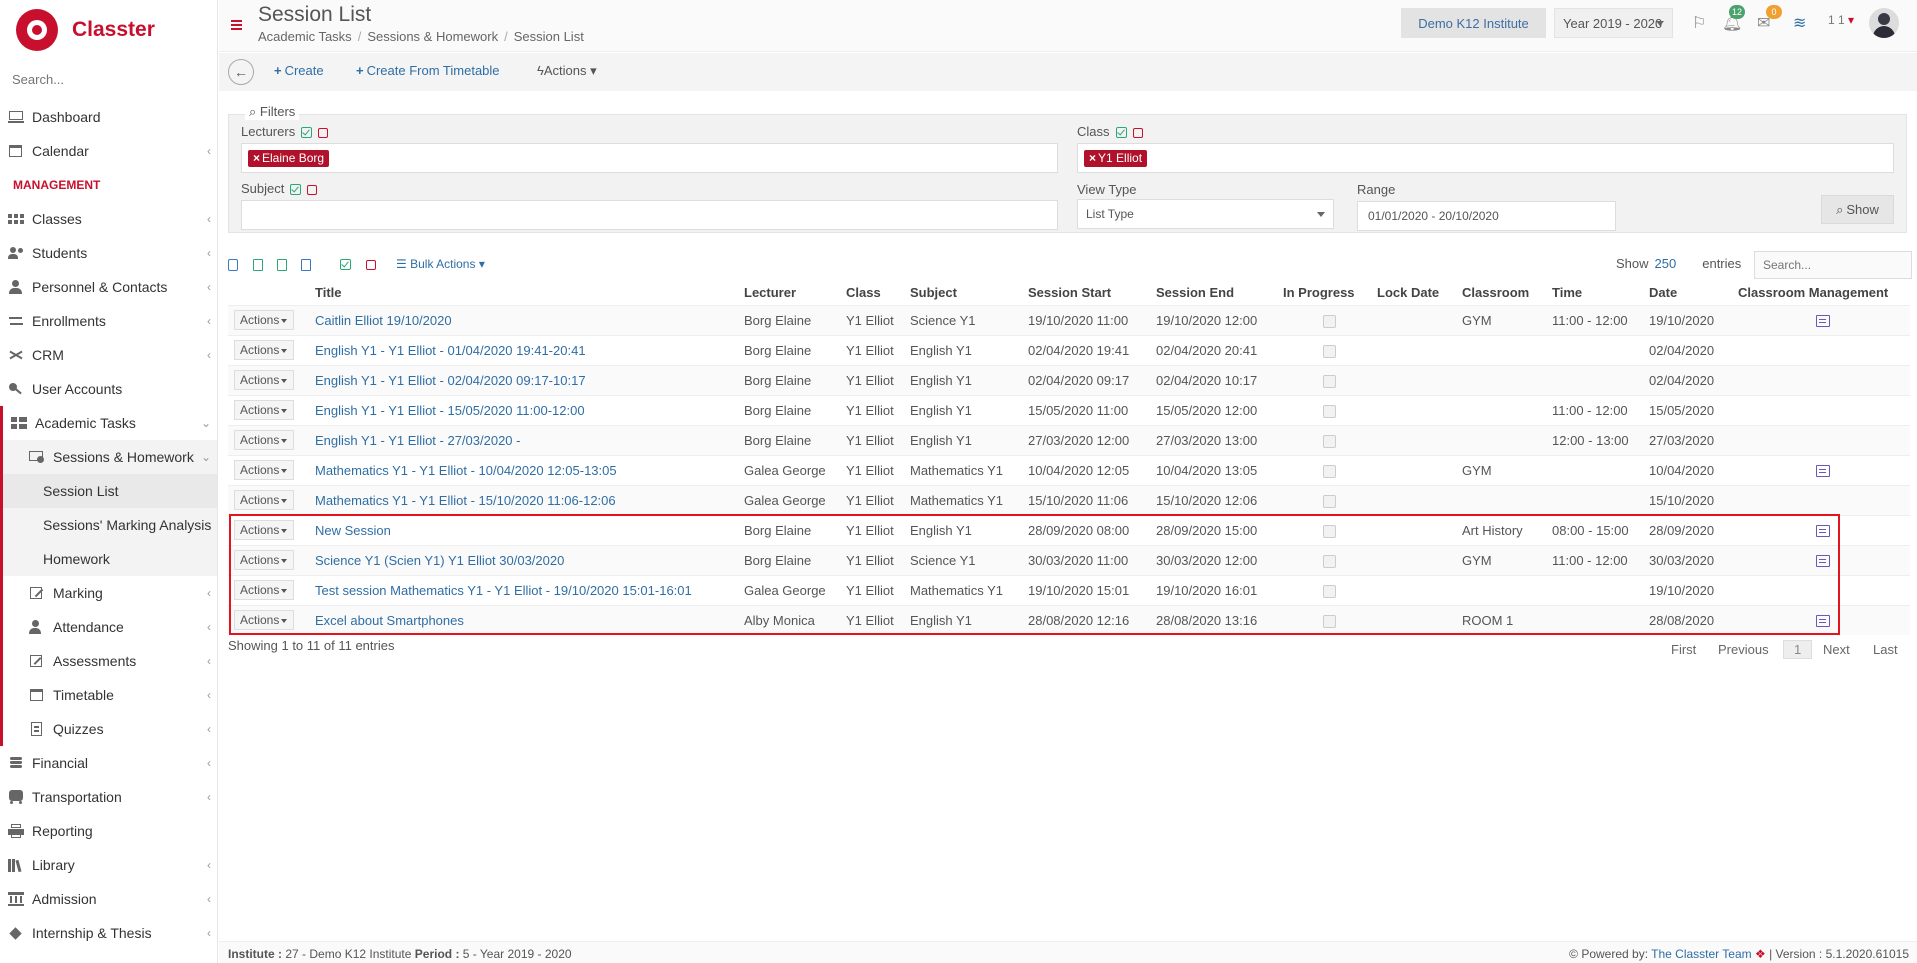 The image size is (1917, 963). I want to click on sidebar-search-input, so click(112, 79).